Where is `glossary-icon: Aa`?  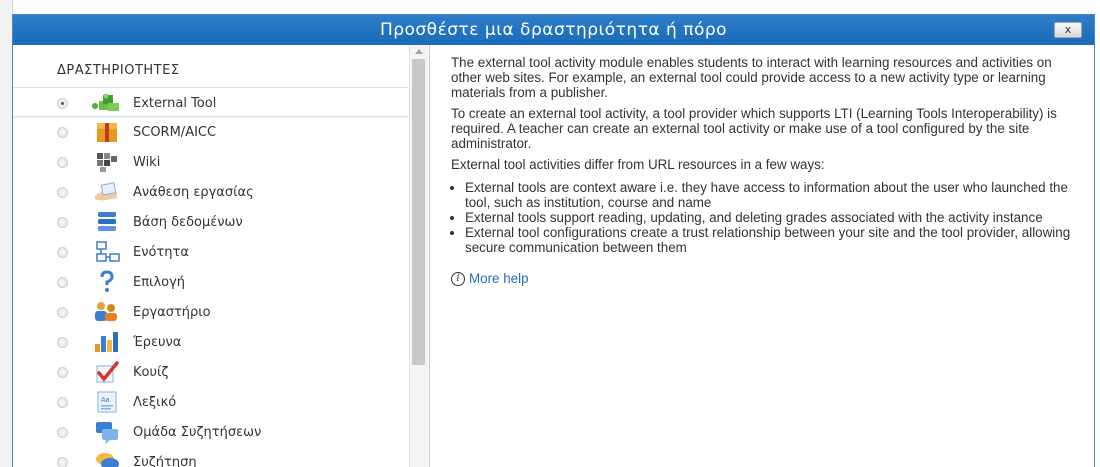 glossary-icon: Aa is located at coordinates (107, 402).